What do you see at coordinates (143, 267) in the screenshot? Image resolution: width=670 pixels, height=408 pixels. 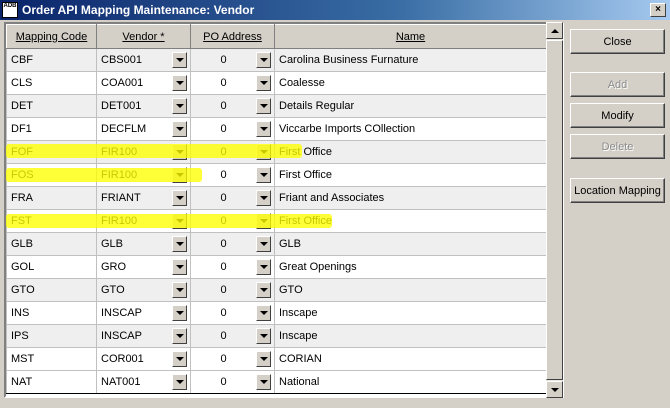 I see `vendor-combo: GRO` at bounding box center [143, 267].